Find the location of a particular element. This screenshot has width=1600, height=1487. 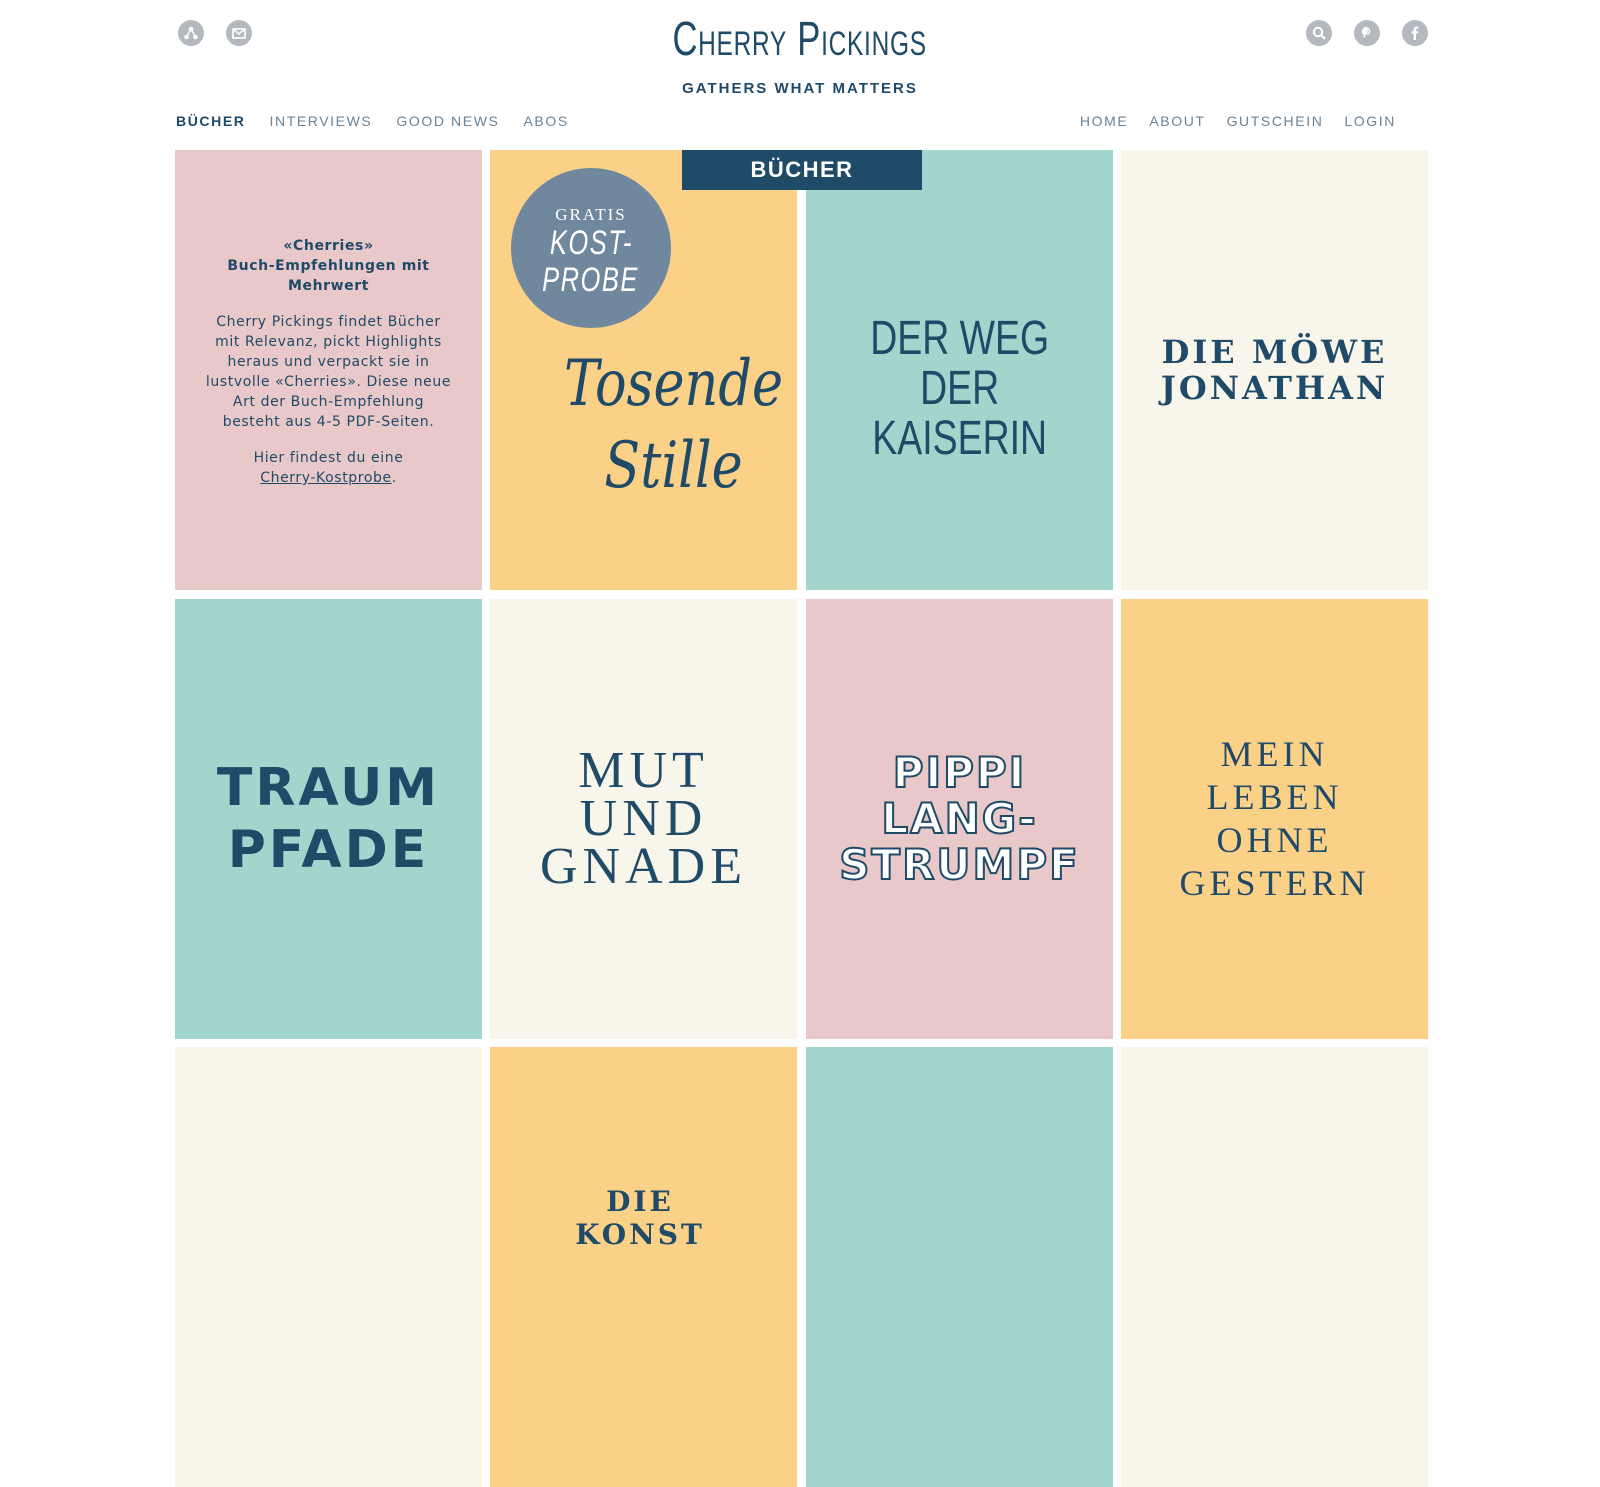

book-title: MUT UND GNADE is located at coordinates (643, 818).